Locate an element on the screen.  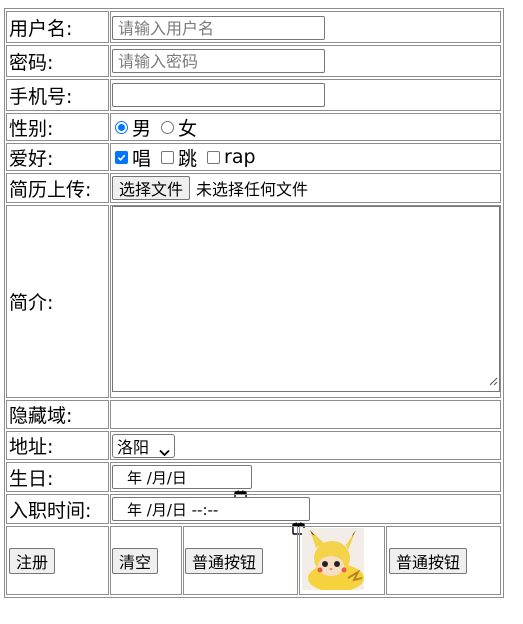
gender-option-male: 男 is located at coordinates (131, 127).